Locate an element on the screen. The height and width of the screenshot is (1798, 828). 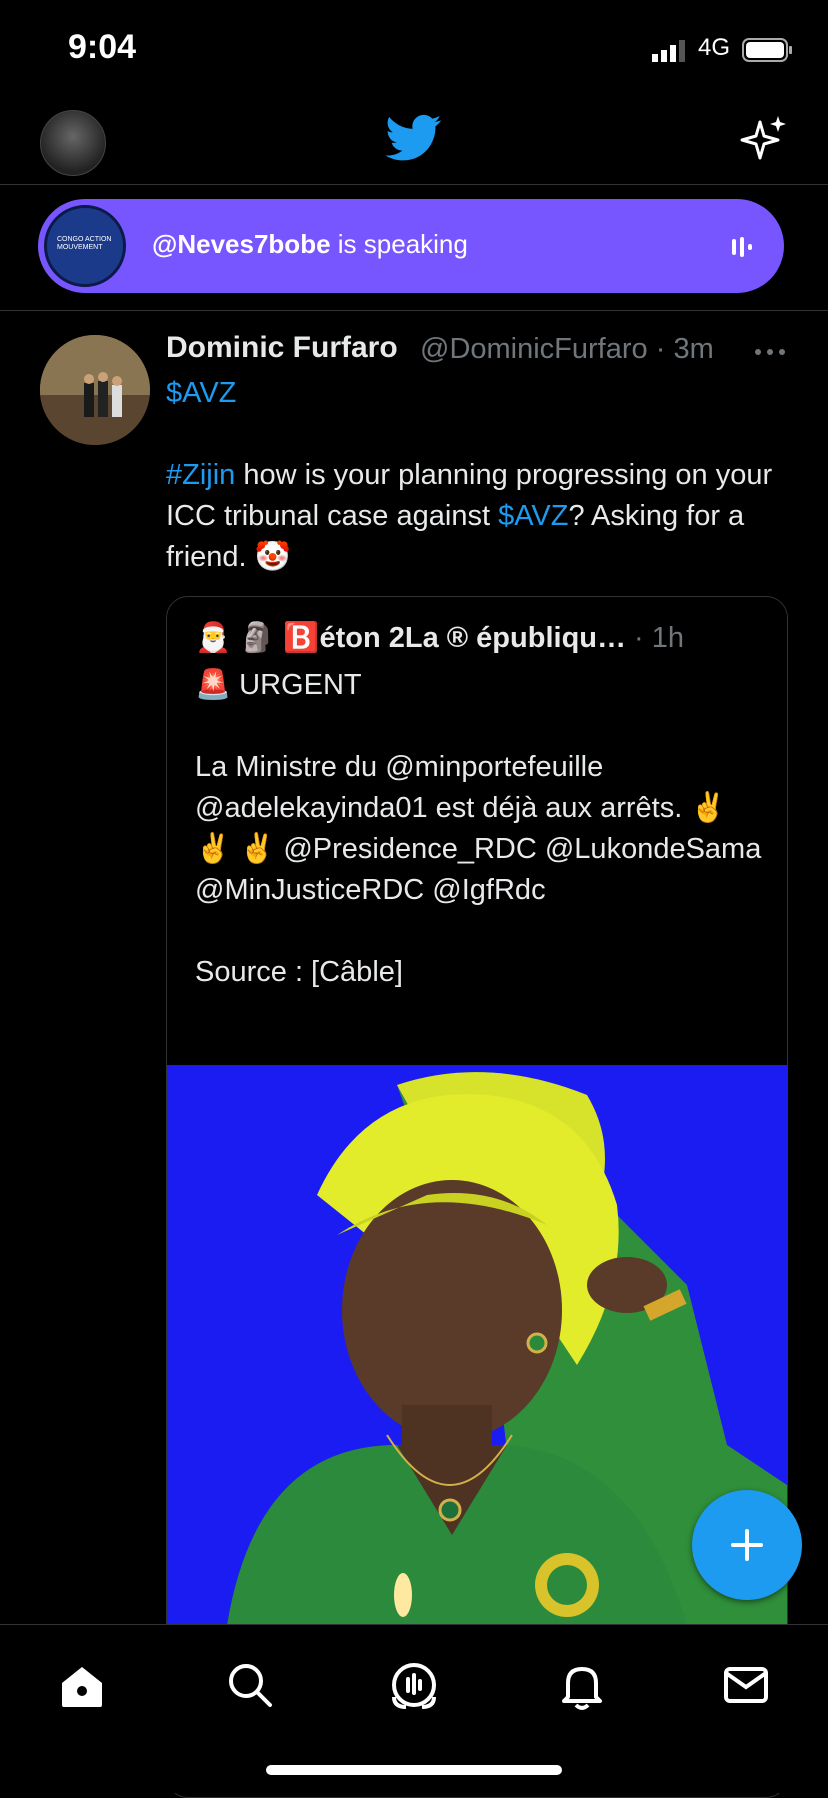
home-icon is located at coordinates (82, 1685).